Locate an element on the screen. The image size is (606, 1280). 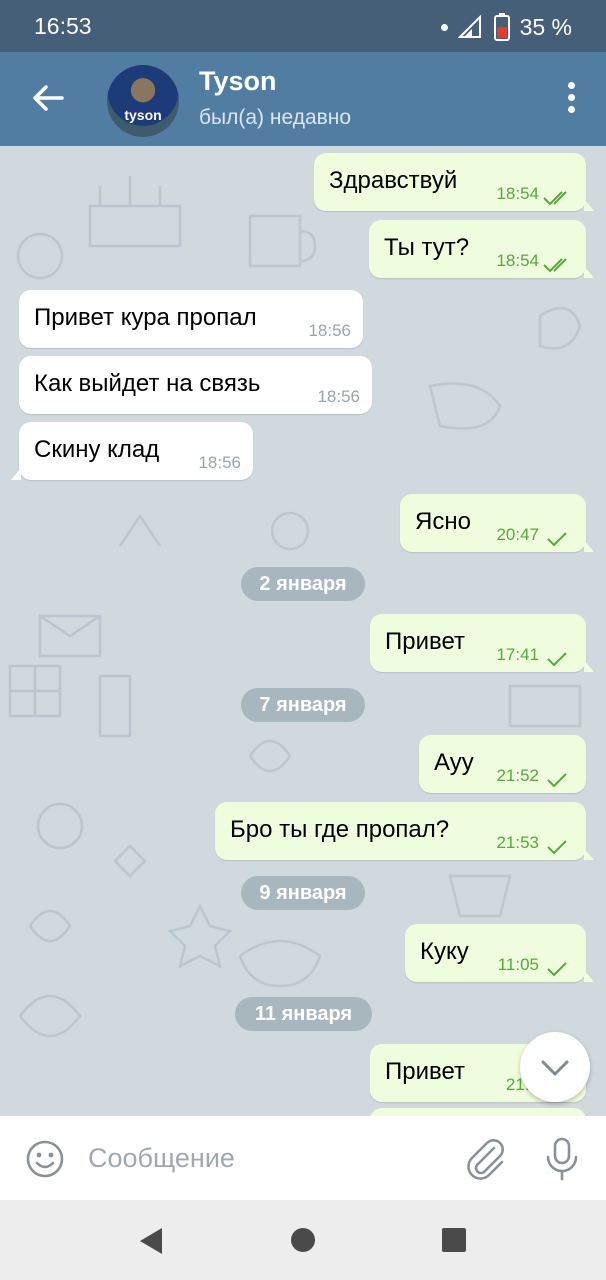
attach-icon is located at coordinates (486, 1159).